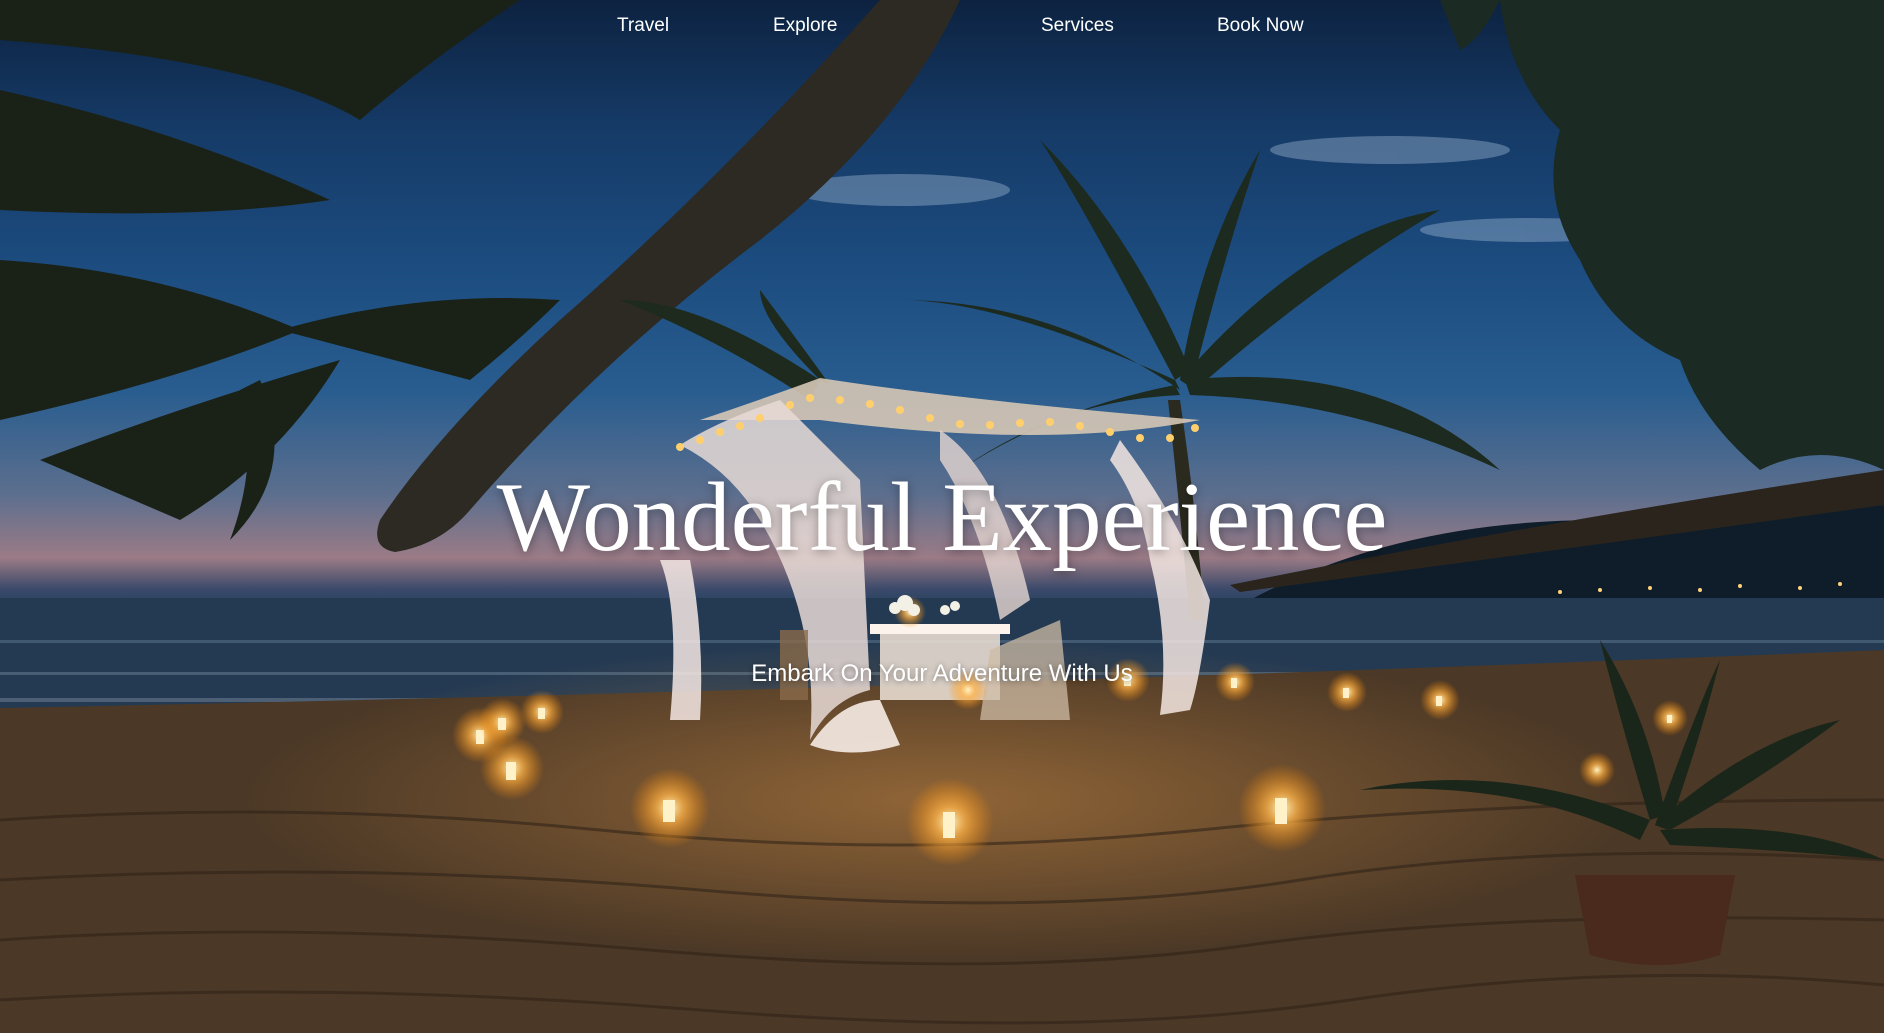  I want to click on nav-link-travel: Travel, so click(643, 26).